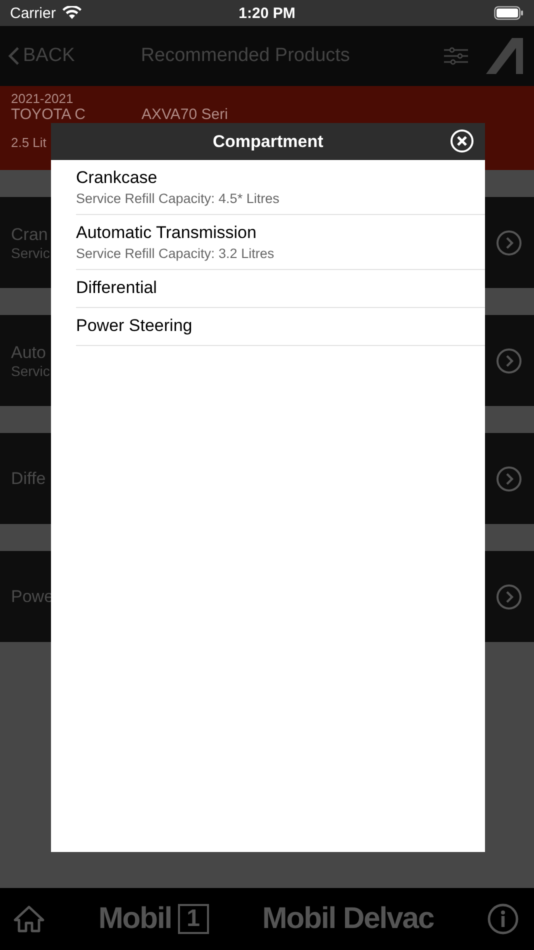  What do you see at coordinates (268, 142) in the screenshot?
I see `dialog-title: Compartment` at bounding box center [268, 142].